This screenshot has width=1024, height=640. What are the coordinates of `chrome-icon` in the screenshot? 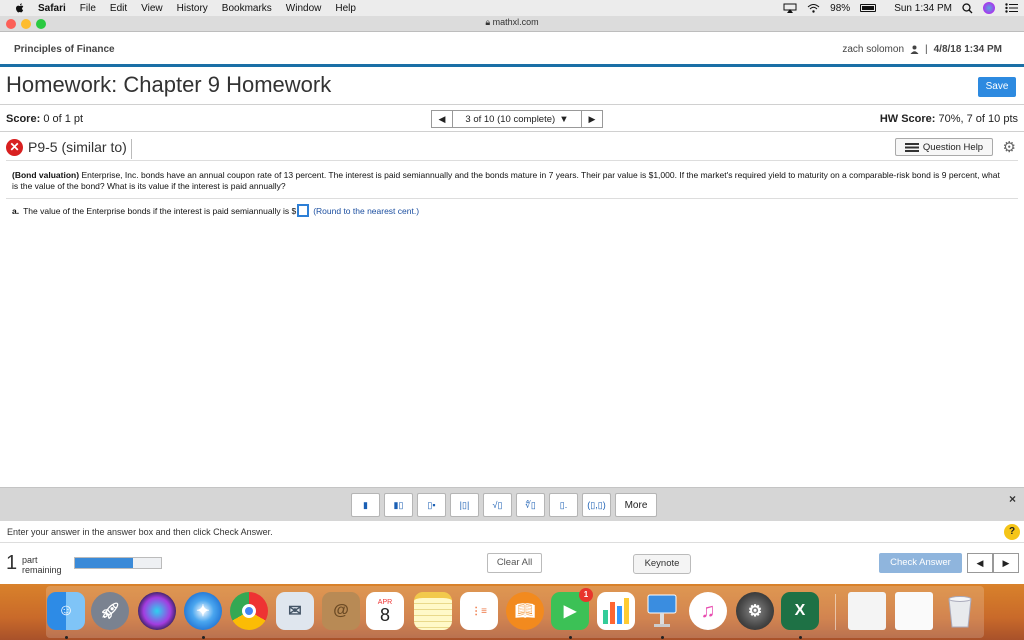 It's located at (249, 611).